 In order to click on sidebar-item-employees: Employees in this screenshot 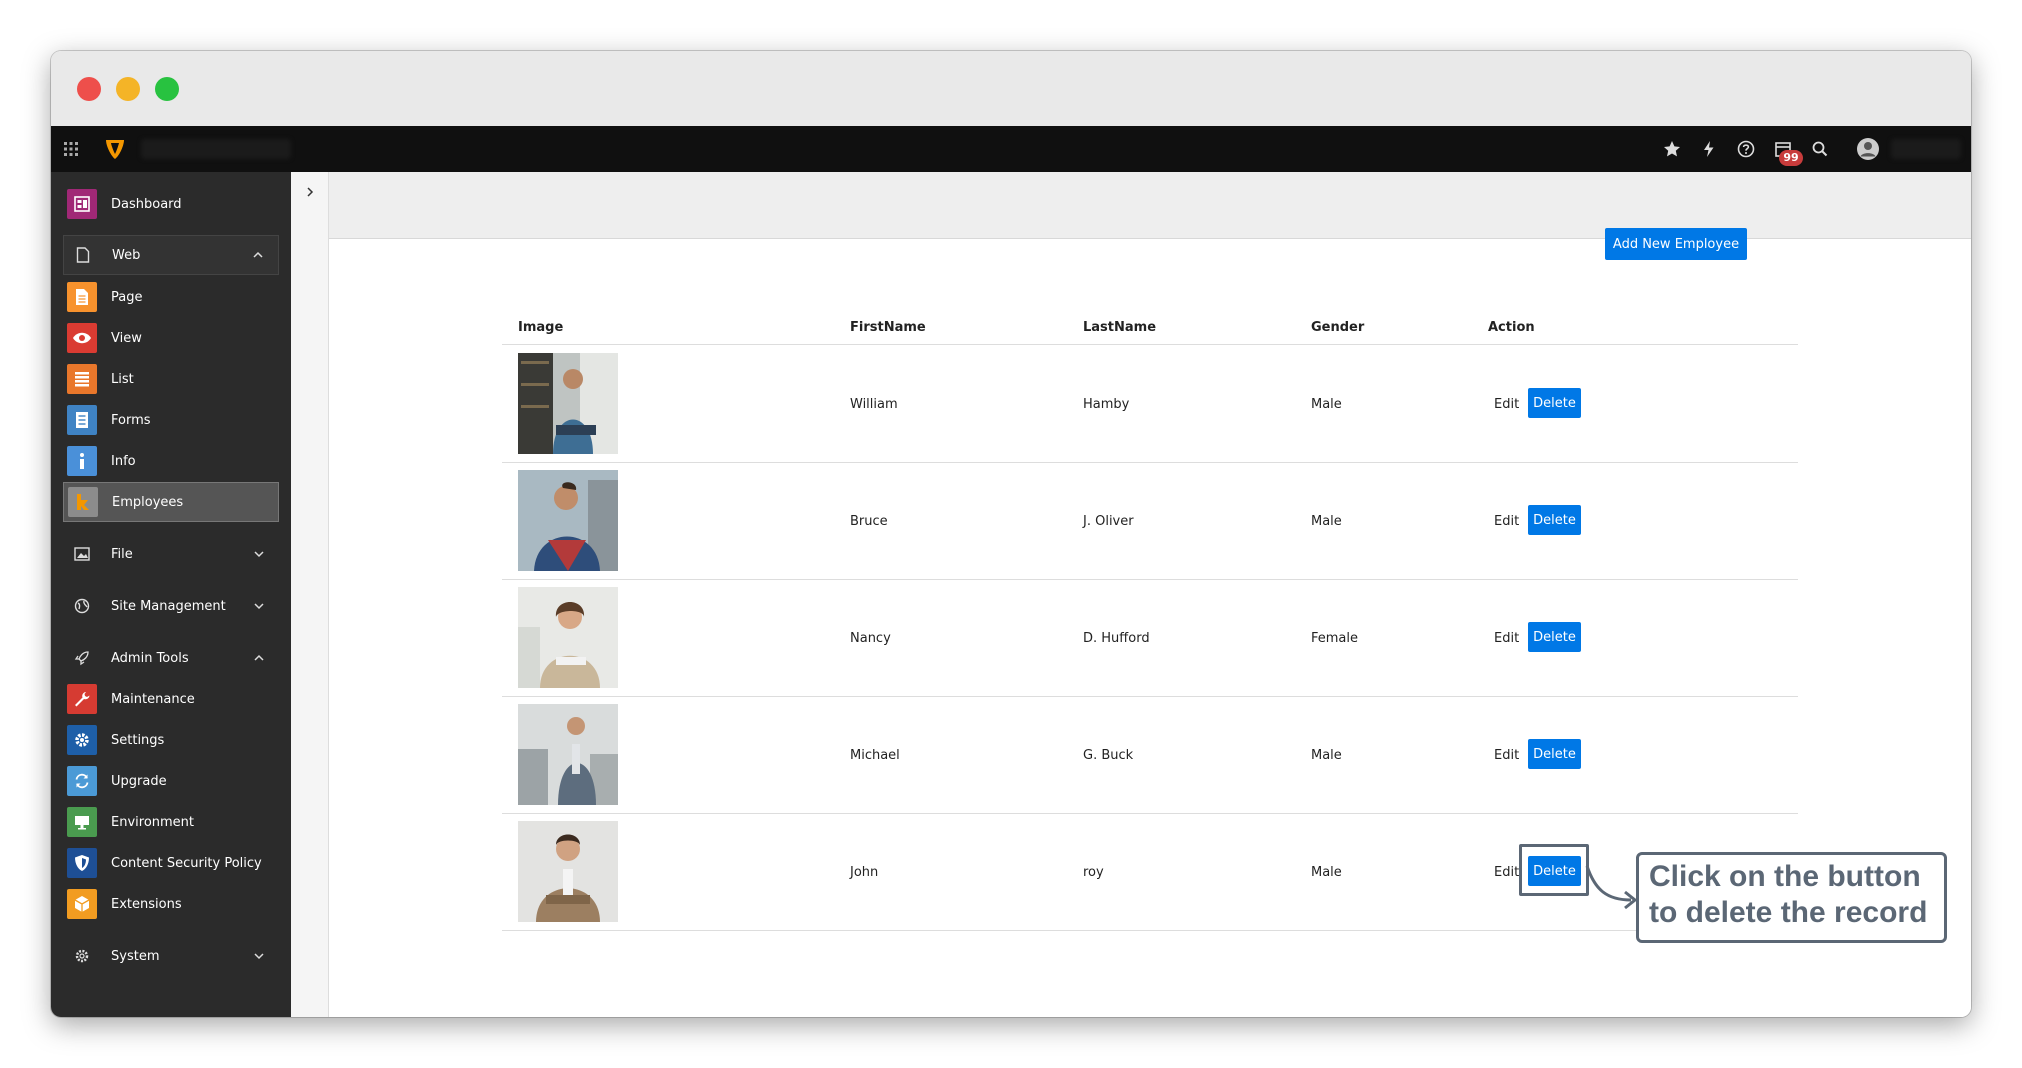, I will do `click(171, 502)`.